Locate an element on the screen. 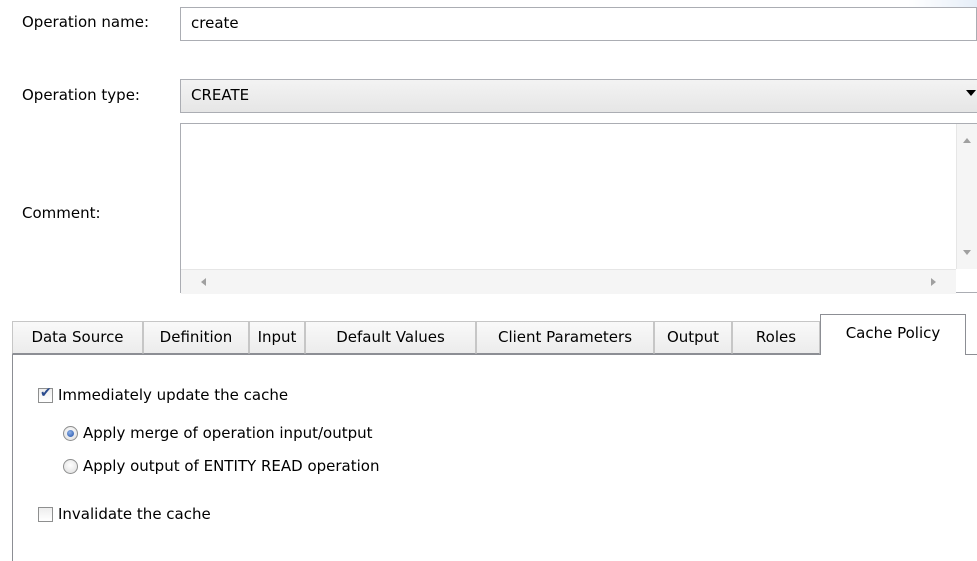 The width and height of the screenshot is (977, 561). tab-input: Input is located at coordinates (277, 337).